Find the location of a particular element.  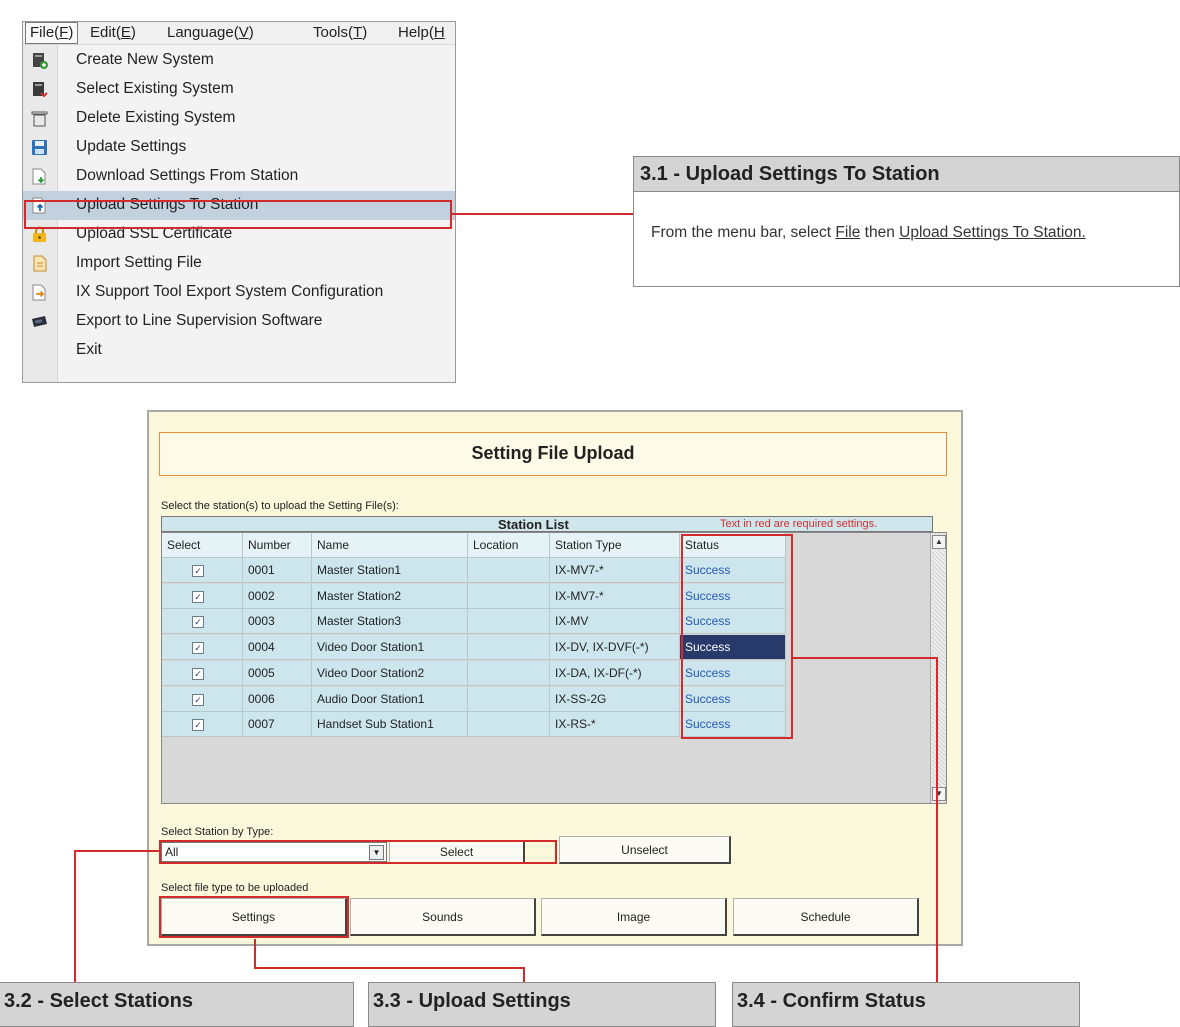

cell-type: IX-DV, IX-DVF(-*) is located at coordinates (615, 648).